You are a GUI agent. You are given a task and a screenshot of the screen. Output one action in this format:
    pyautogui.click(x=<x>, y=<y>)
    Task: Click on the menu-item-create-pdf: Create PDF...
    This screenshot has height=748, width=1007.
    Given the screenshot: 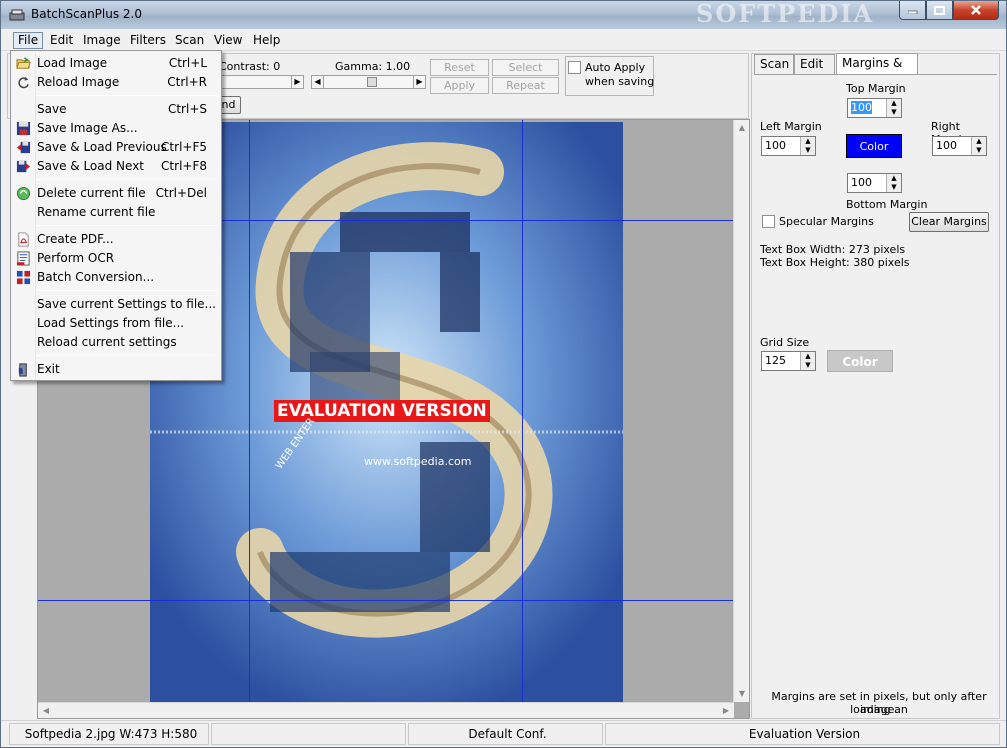 What is the action you would take?
    pyautogui.click(x=116, y=239)
    